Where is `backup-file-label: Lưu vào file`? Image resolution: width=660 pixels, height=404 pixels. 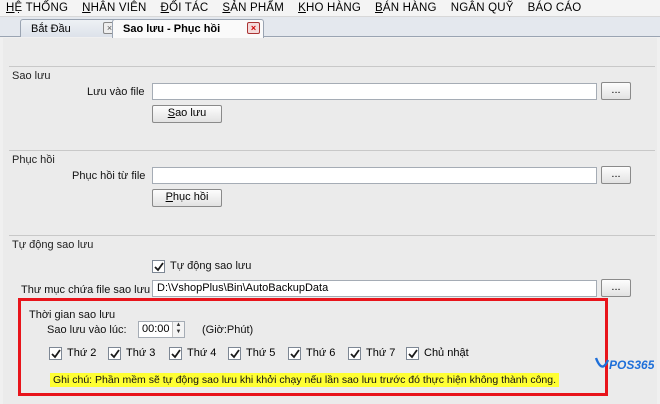
backup-file-label: Lưu vào file is located at coordinates (116, 92).